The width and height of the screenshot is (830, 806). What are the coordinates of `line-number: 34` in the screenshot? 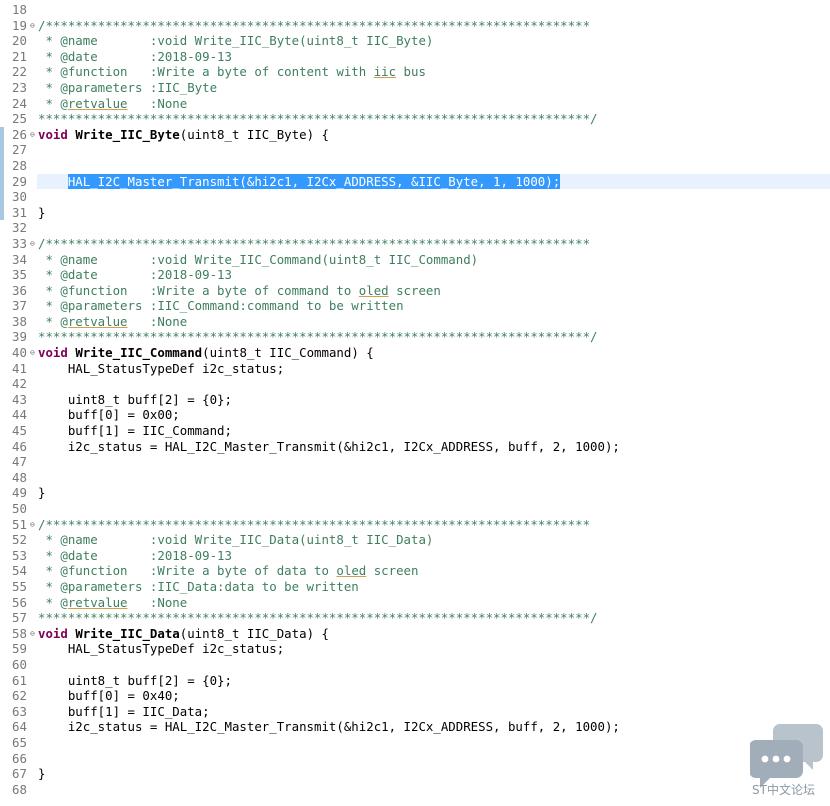 It's located at (19, 259).